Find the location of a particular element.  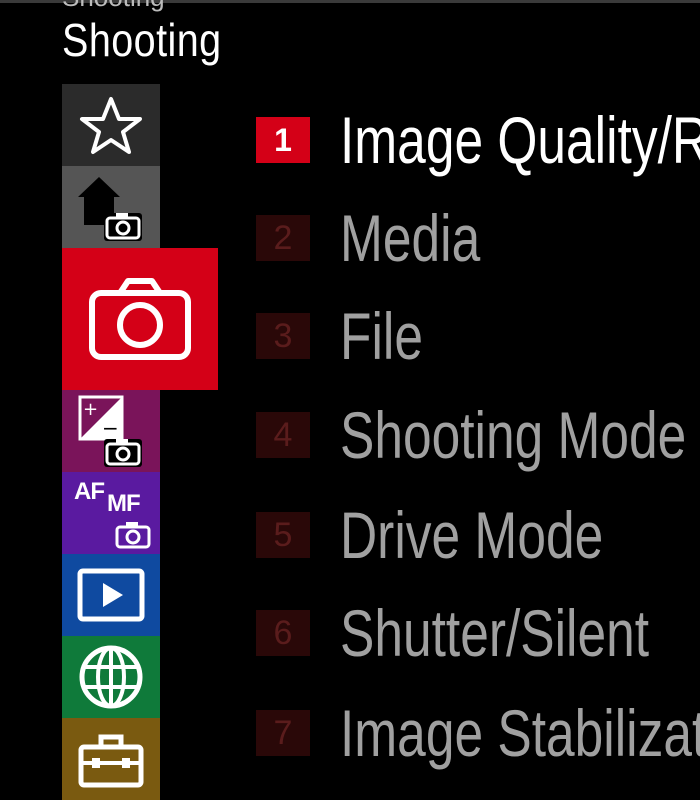

menu-item-drive-mode: 5 Drive Mode is located at coordinates (466, 535).